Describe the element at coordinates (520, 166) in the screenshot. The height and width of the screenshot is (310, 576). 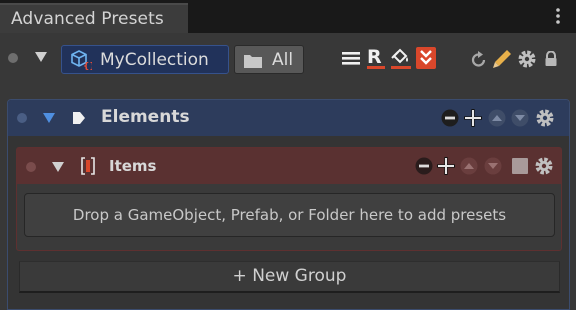
I see `checkbox-icon` at that location.